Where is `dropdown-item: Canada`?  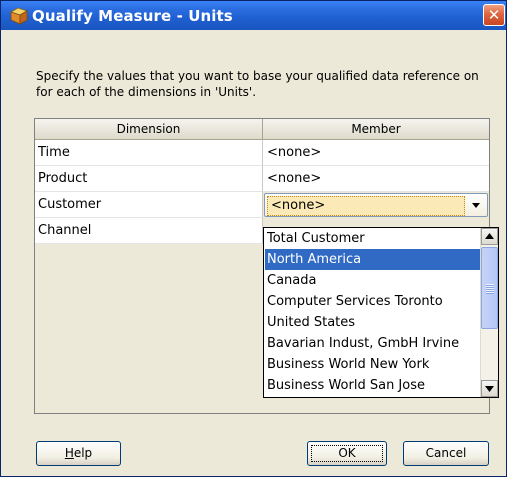
dropdown-item: Canada is located at coordinates (373, 280).